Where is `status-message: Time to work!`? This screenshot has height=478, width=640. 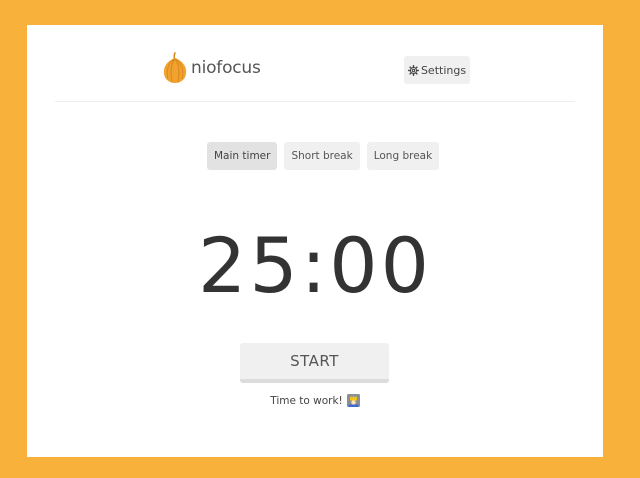 status-message: Time to work! is located at coordinates (306, 400).